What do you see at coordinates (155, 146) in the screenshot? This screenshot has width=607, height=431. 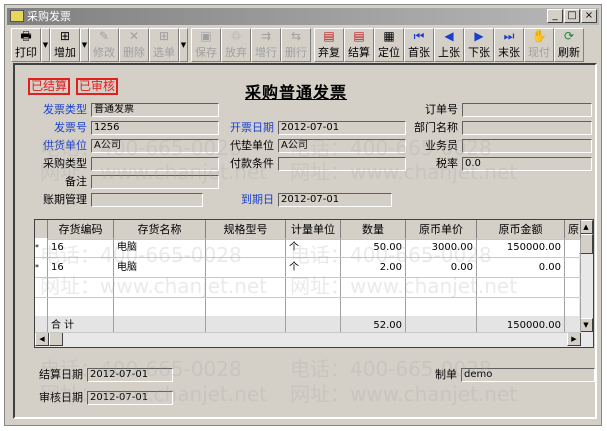 I see `supplier-field: A公司` at bounding box center [155, 146].